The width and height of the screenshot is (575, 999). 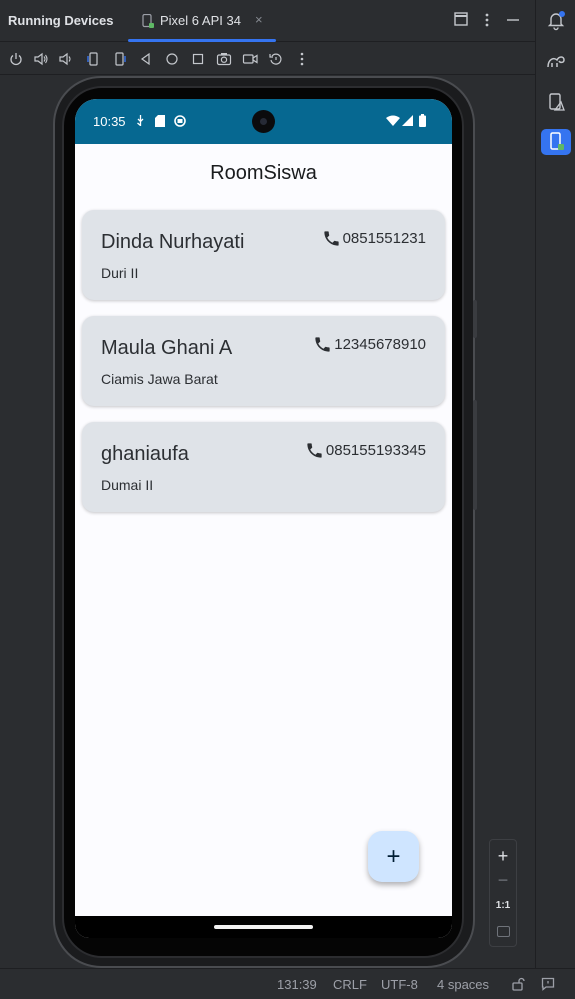 I want to click on student-card: Dinda Nurhayati 0851551231 Duri II, so click(x=263, y=255).